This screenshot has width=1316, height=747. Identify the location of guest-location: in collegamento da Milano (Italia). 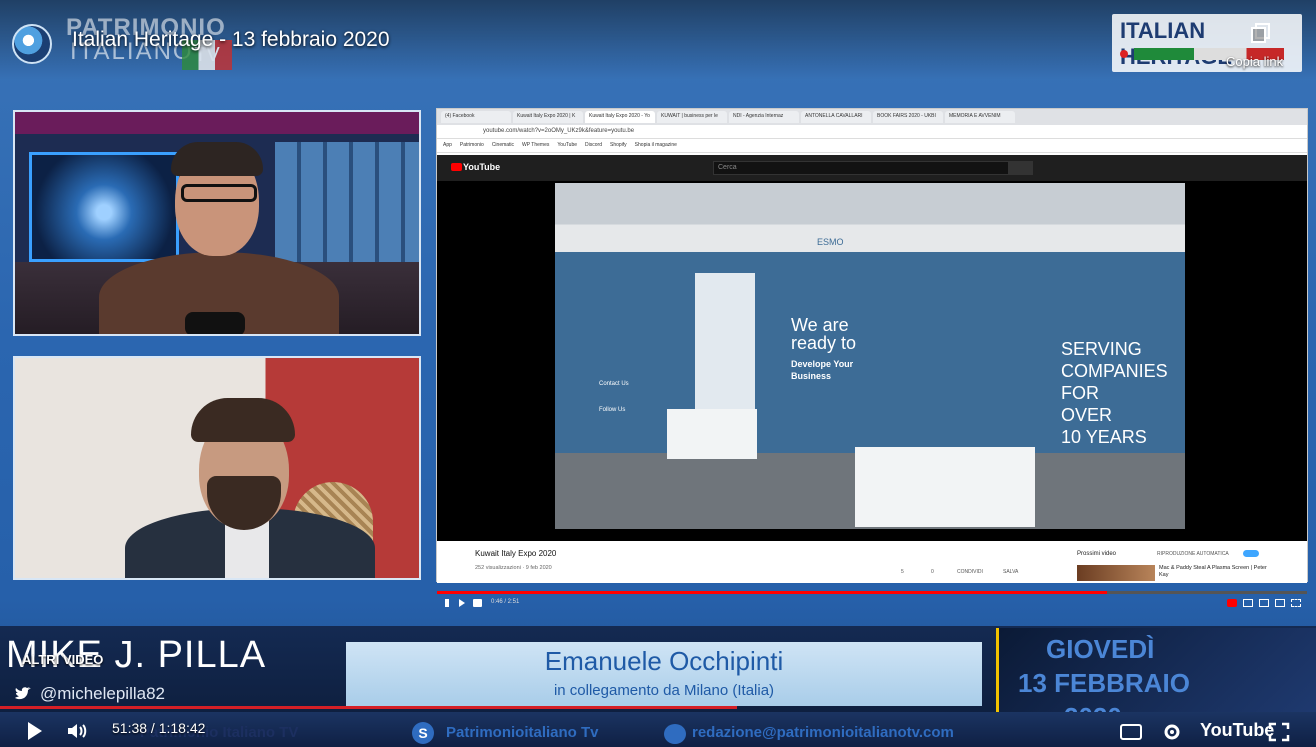
(664, 690).